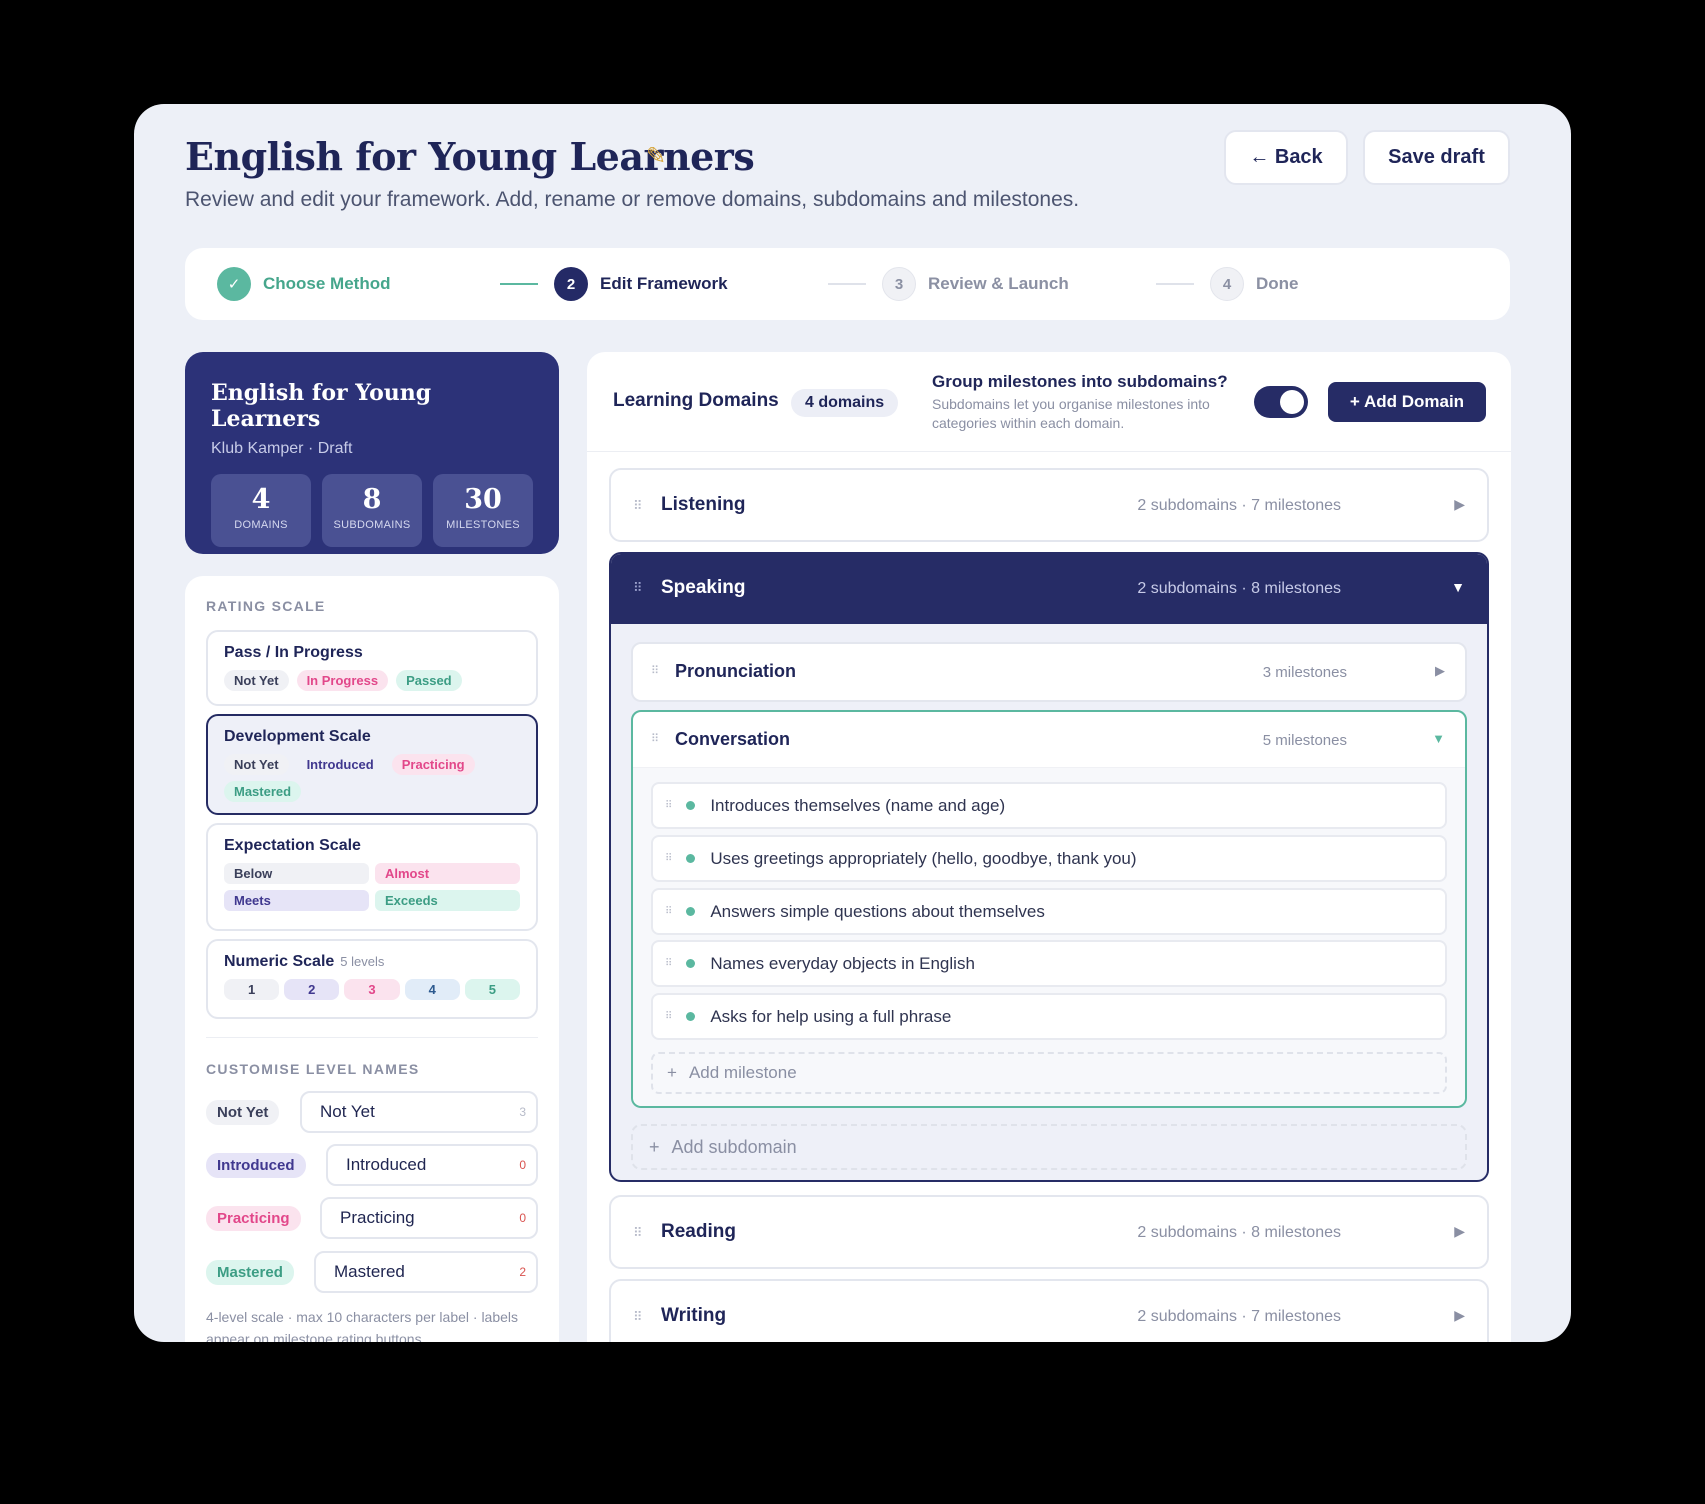 The image size is (1705, 1504). Describe the element at coordinates (327, 283) in the screenshot. I see `step-label: Choose Method` at that location.